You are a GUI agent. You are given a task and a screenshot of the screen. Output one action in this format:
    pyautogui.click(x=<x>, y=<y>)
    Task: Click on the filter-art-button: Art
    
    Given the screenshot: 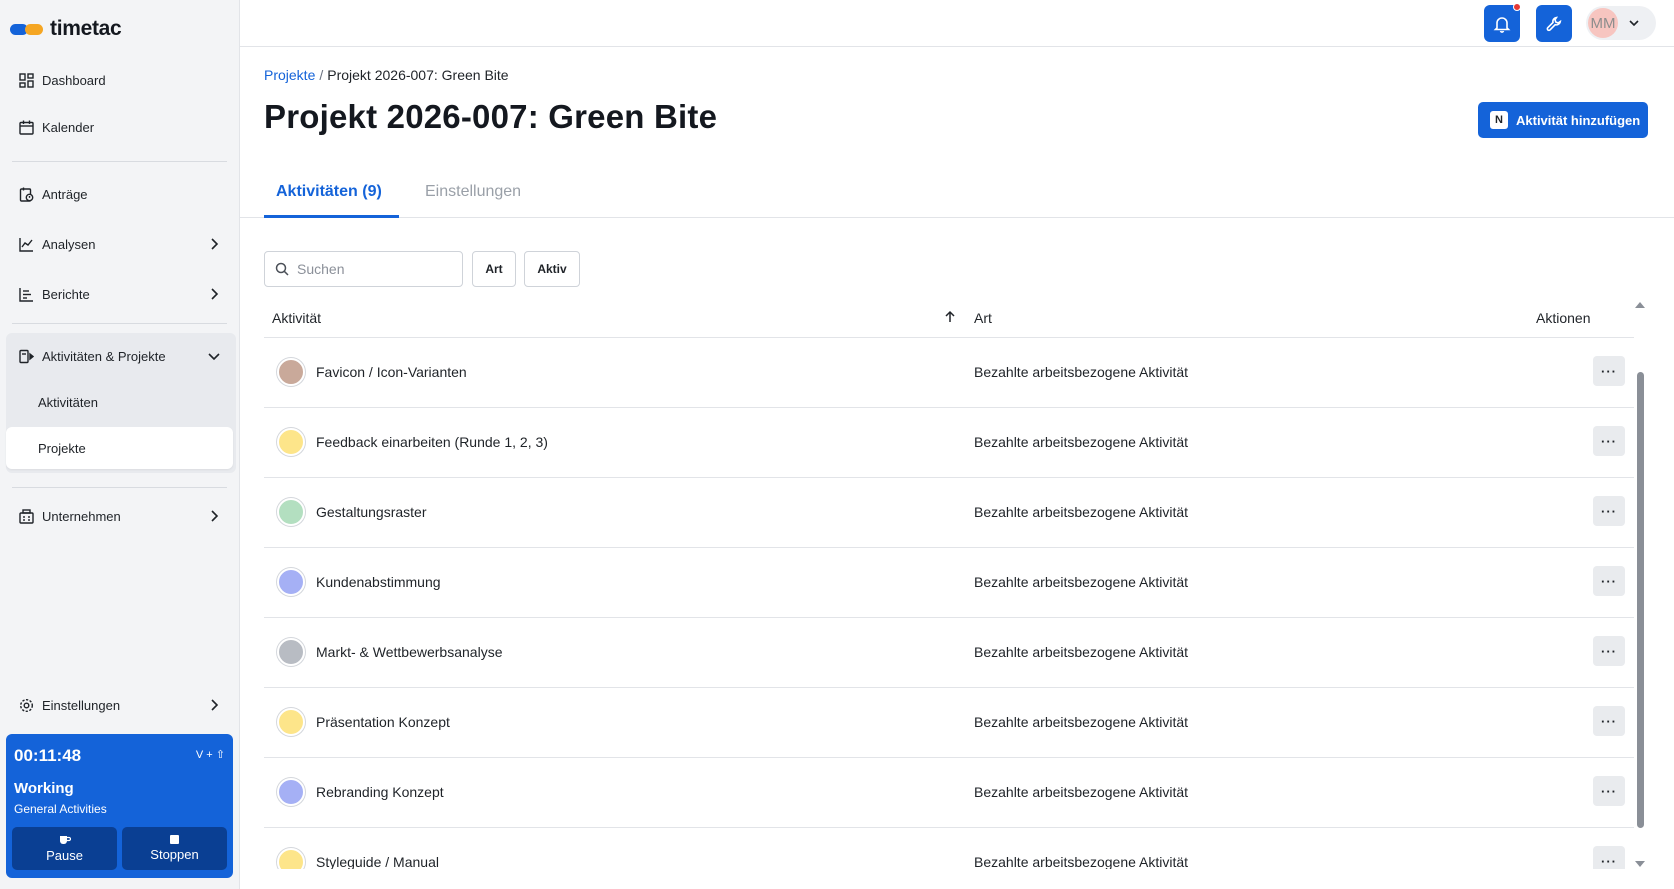 What is the action you would take?
    pyautogui.click(x=494, y=269)
    